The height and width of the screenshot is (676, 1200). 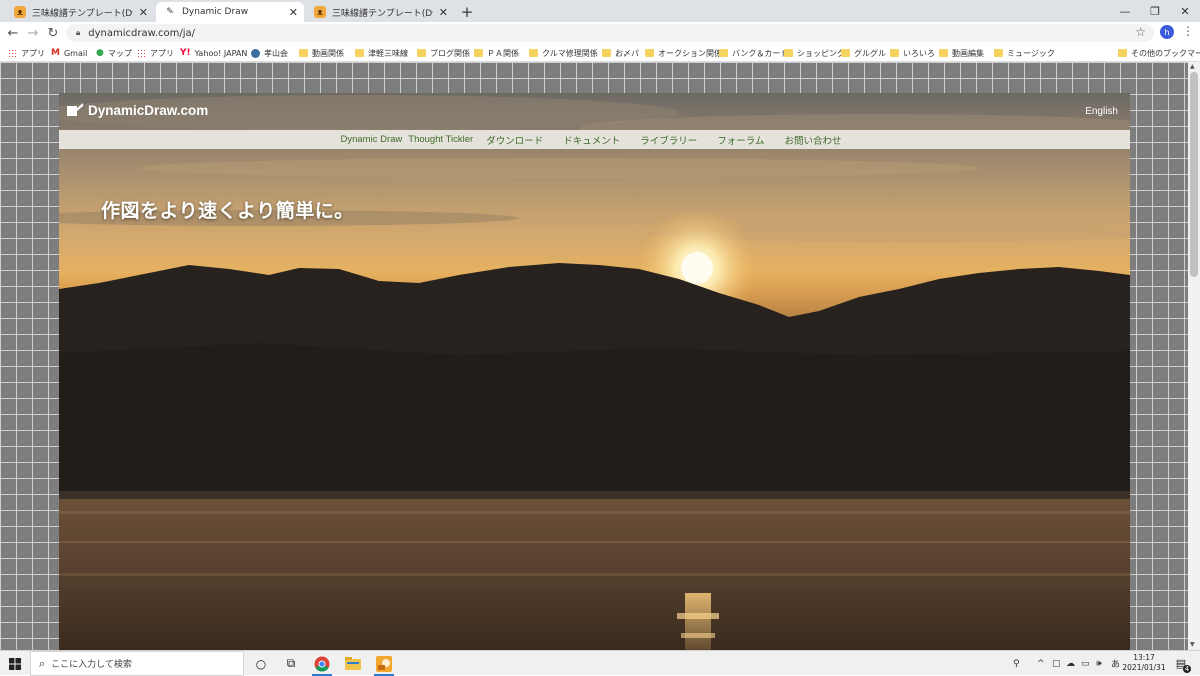 What do you see at coordinates (821, 53) in the screenshot?
I see `bookmark-label: ショッピング` at bounding box center [821, 53].